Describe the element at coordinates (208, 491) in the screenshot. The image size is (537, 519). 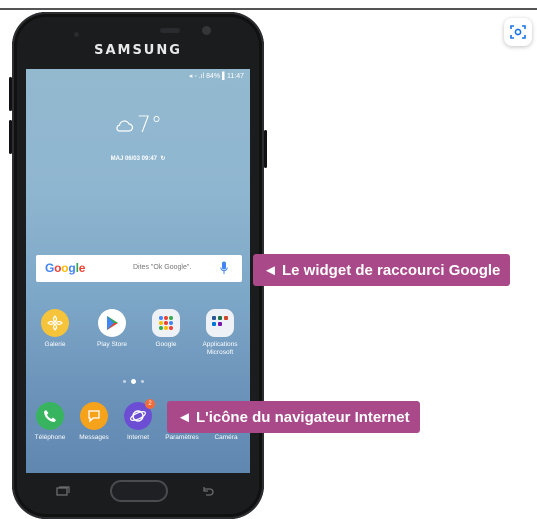
I see `back-icon` at that location.